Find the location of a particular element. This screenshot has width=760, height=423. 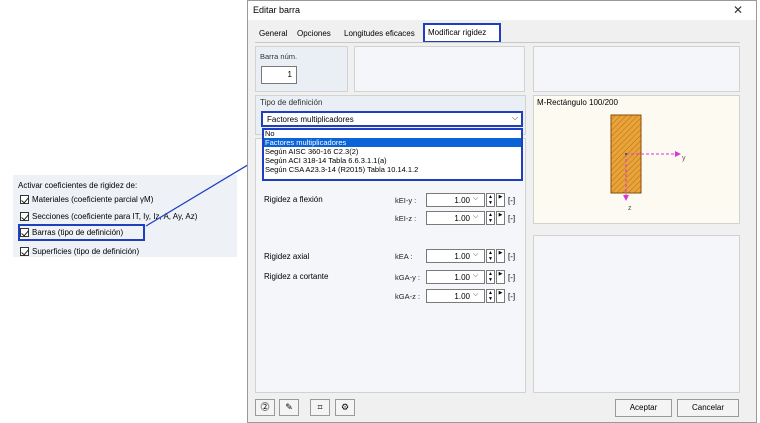

units-icon: ⌗ is located at coordinates (320, 407).